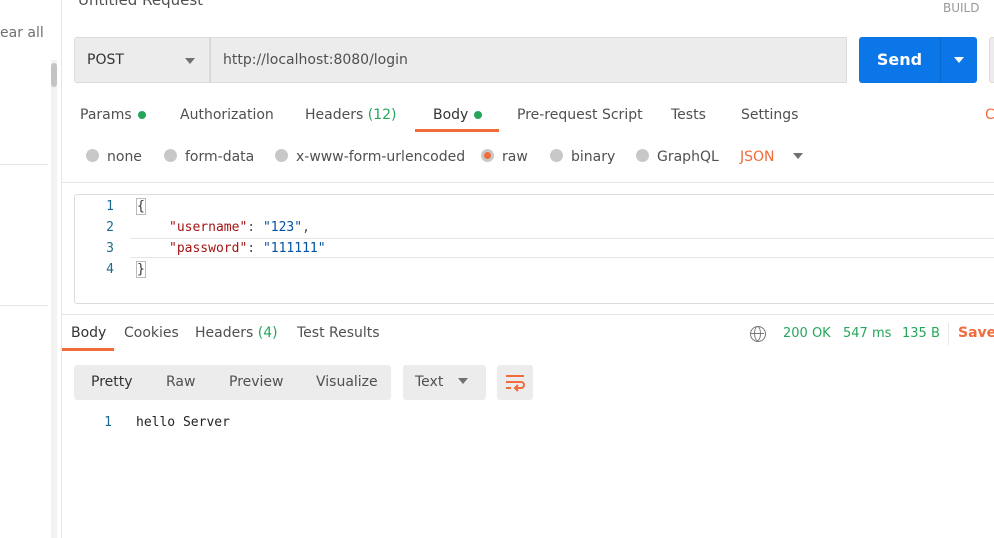 The image size is (994, 538). What do you see at coordinates (807, 333) in the screenshot?
I see `status-code: 200 OK` at bounding box center [807, 333].